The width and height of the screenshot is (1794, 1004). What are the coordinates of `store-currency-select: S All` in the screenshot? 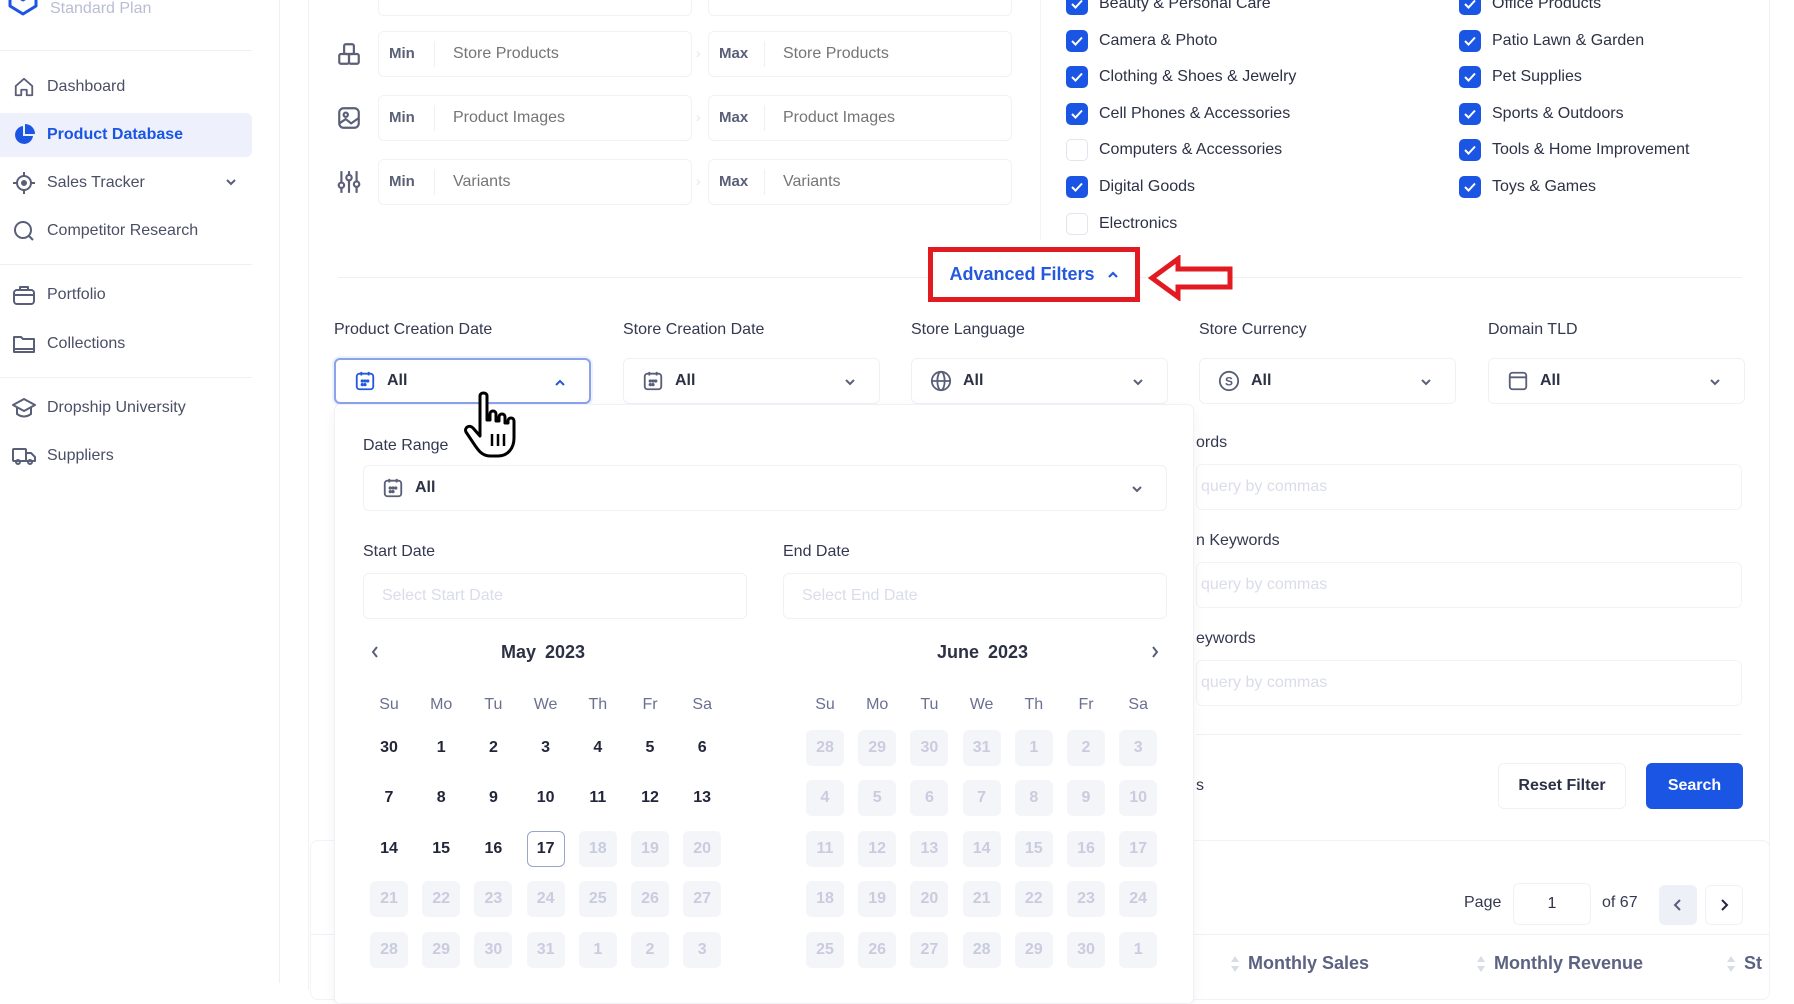 It's located at (1327, 381).